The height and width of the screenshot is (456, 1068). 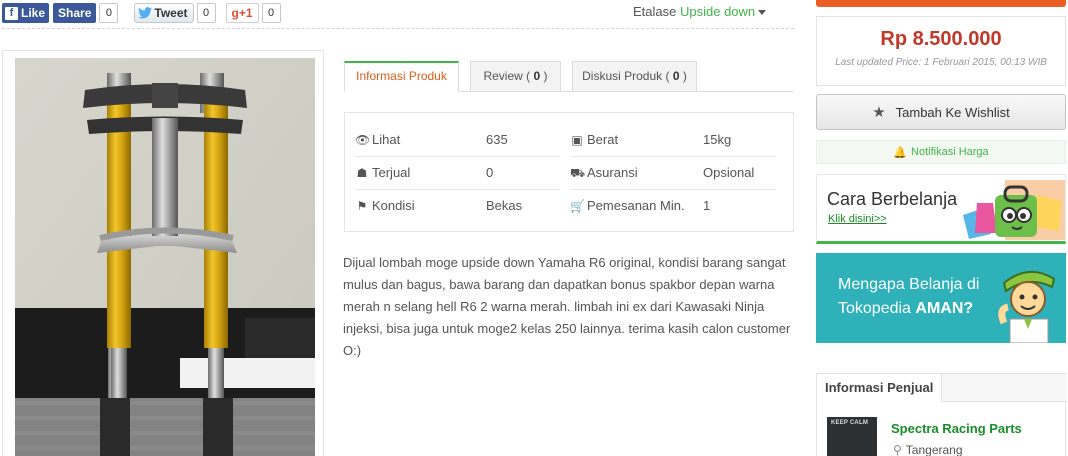 I want to click on tab-review: Review ( 0 ), so click(x=515, y=76).